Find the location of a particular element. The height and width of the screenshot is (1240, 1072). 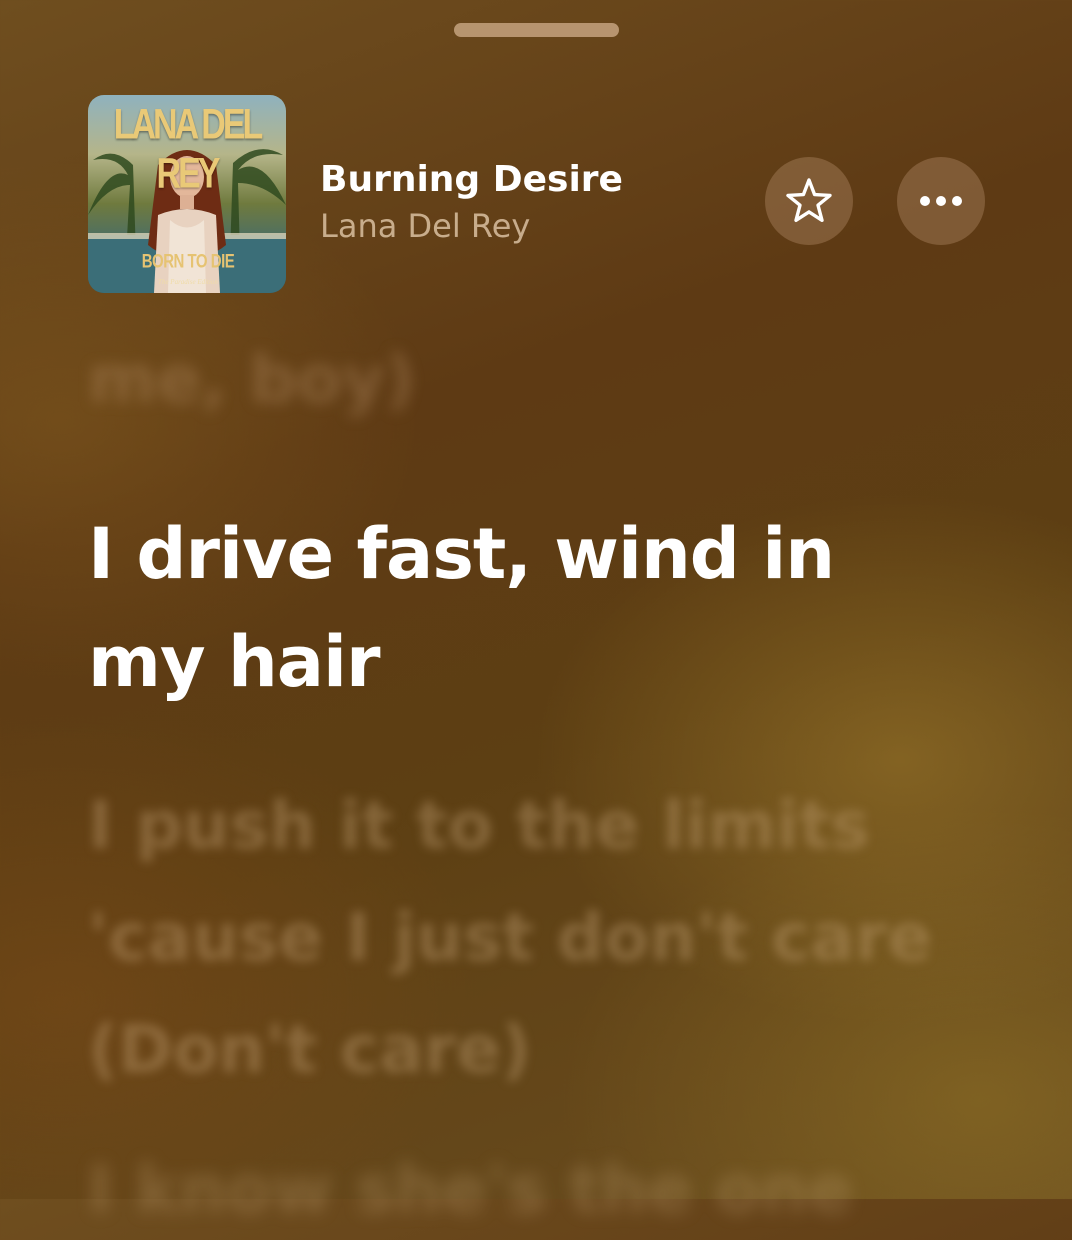

star-outline-icon is located at coordinates (809, 200).